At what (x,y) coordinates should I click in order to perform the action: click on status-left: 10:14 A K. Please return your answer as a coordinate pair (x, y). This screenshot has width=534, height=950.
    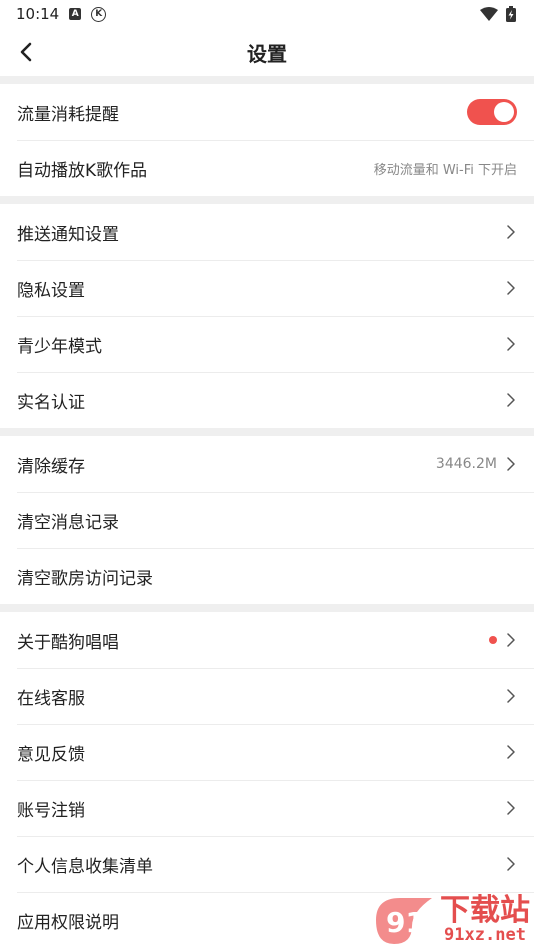
    Looking at the image, I should click on (61, 14).